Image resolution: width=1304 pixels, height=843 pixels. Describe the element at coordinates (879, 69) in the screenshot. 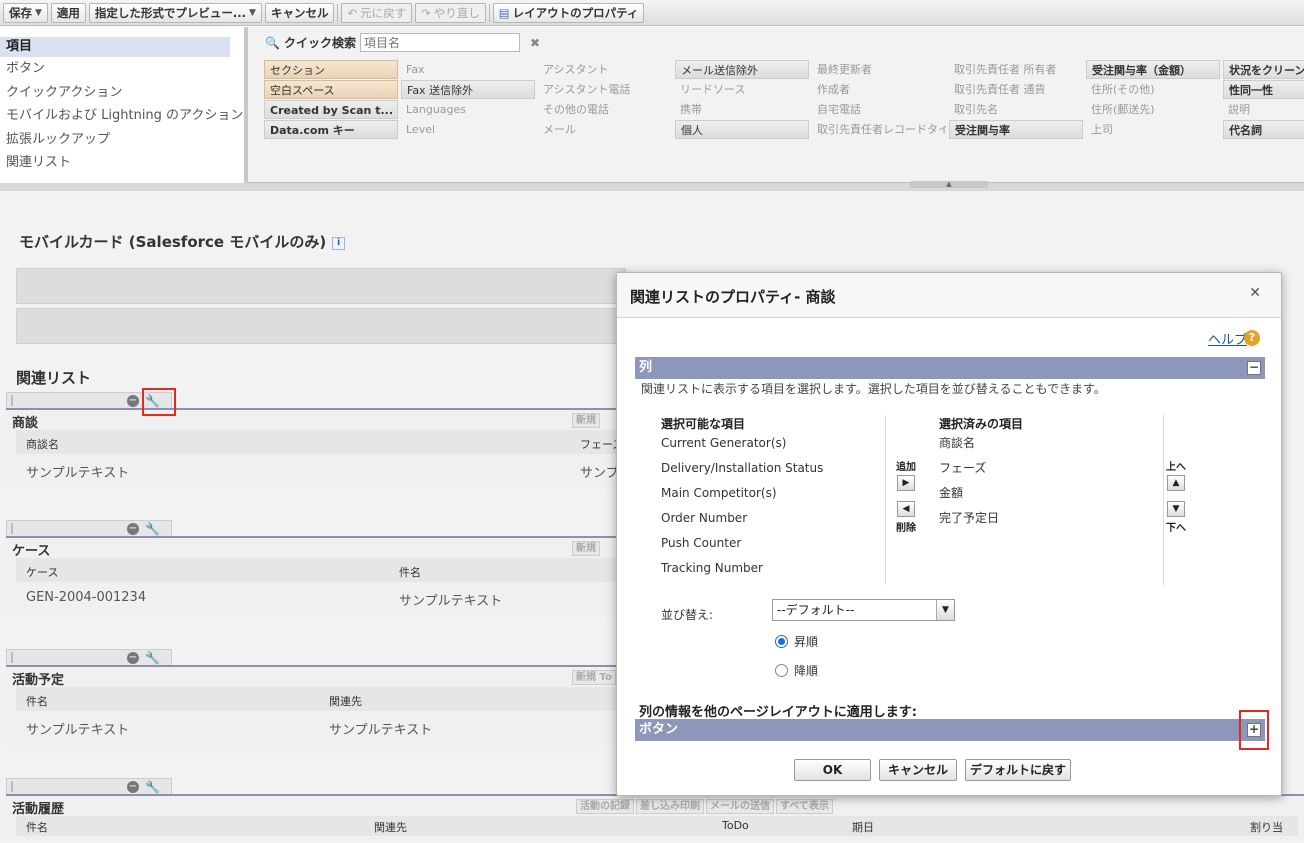

I see `palette-field: 最終更新者` at that location.